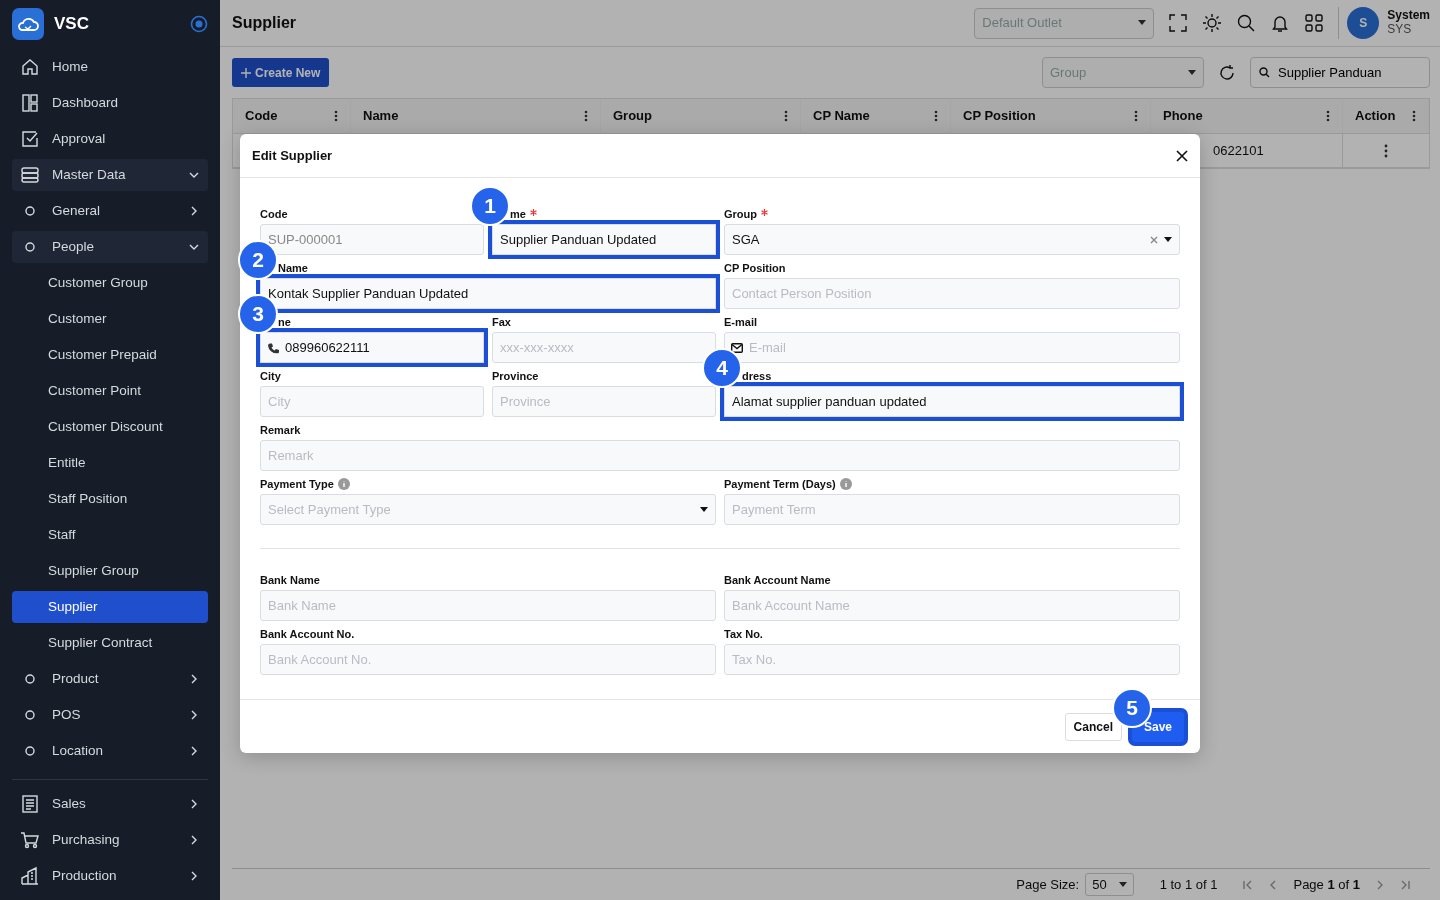 This screenshot has width=1440, height=900. I want to click on sidebar-item: Production, so click(110, 876).